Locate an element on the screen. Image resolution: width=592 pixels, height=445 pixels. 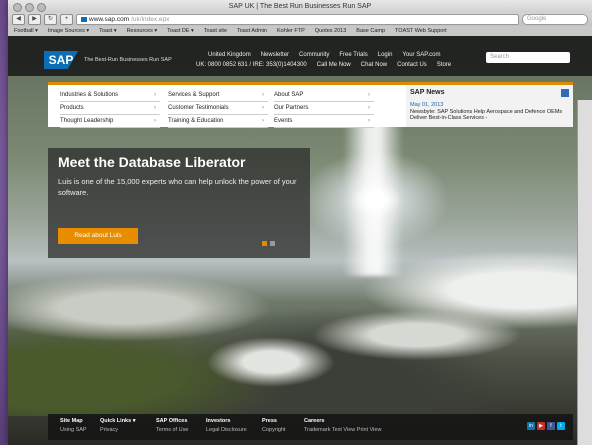
footer-link: Copyright is located at coordinates (274, 430).